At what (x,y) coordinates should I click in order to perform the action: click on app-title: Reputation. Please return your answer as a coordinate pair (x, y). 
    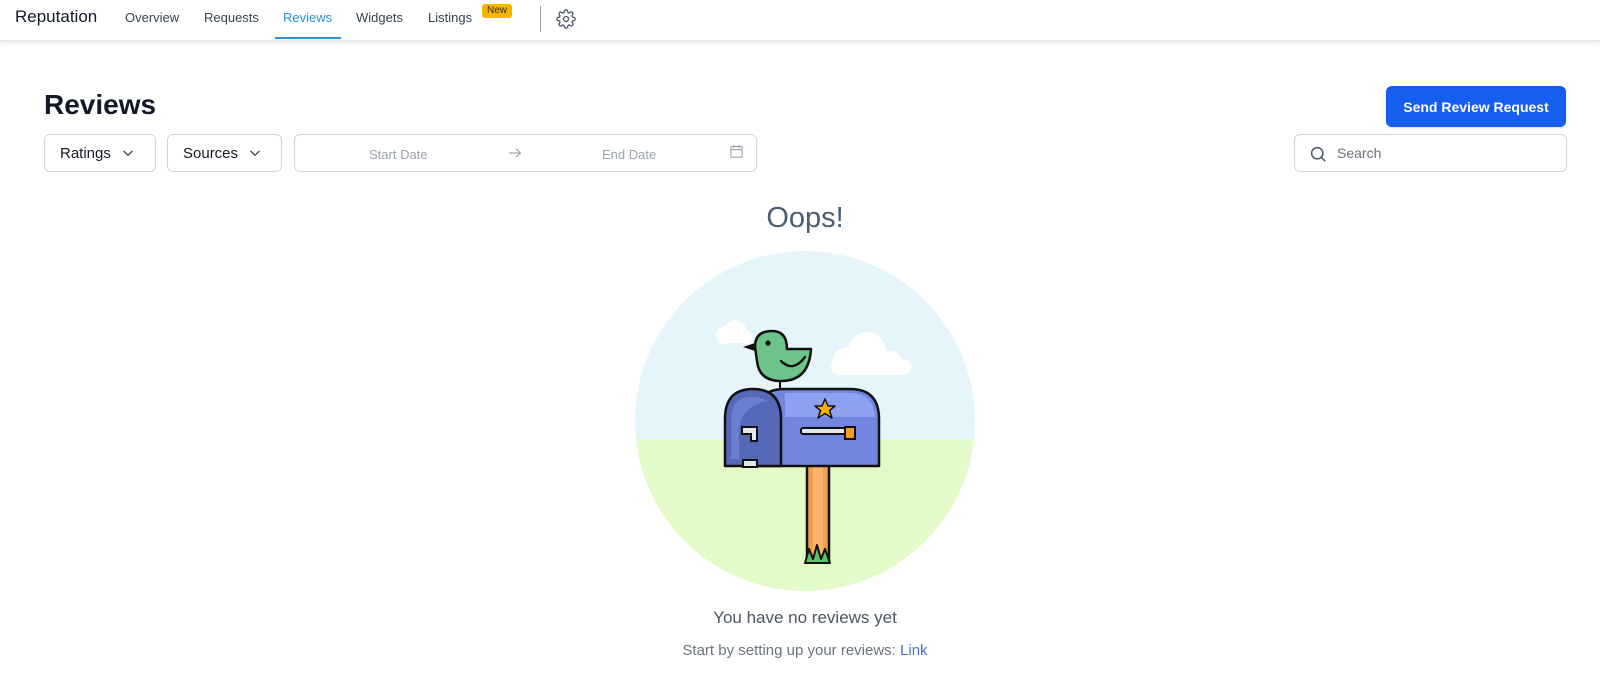
    Looking at the image, I should click on (56, 16).